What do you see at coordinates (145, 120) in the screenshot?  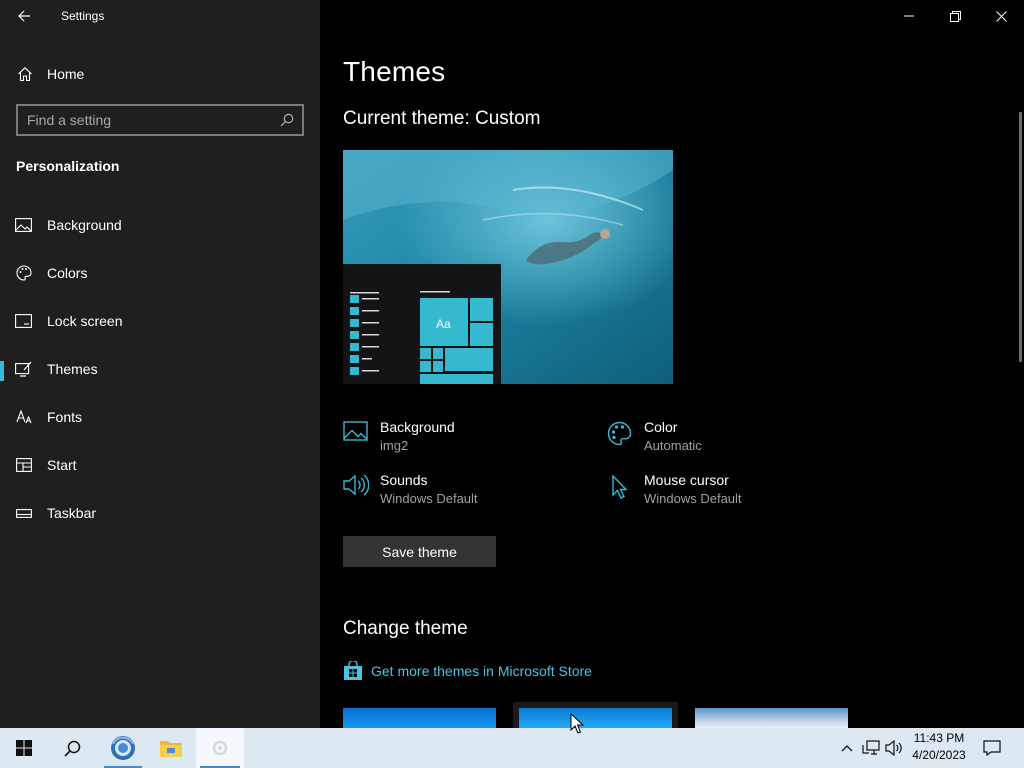 I see `search-input` at bounding box center [145, 120].